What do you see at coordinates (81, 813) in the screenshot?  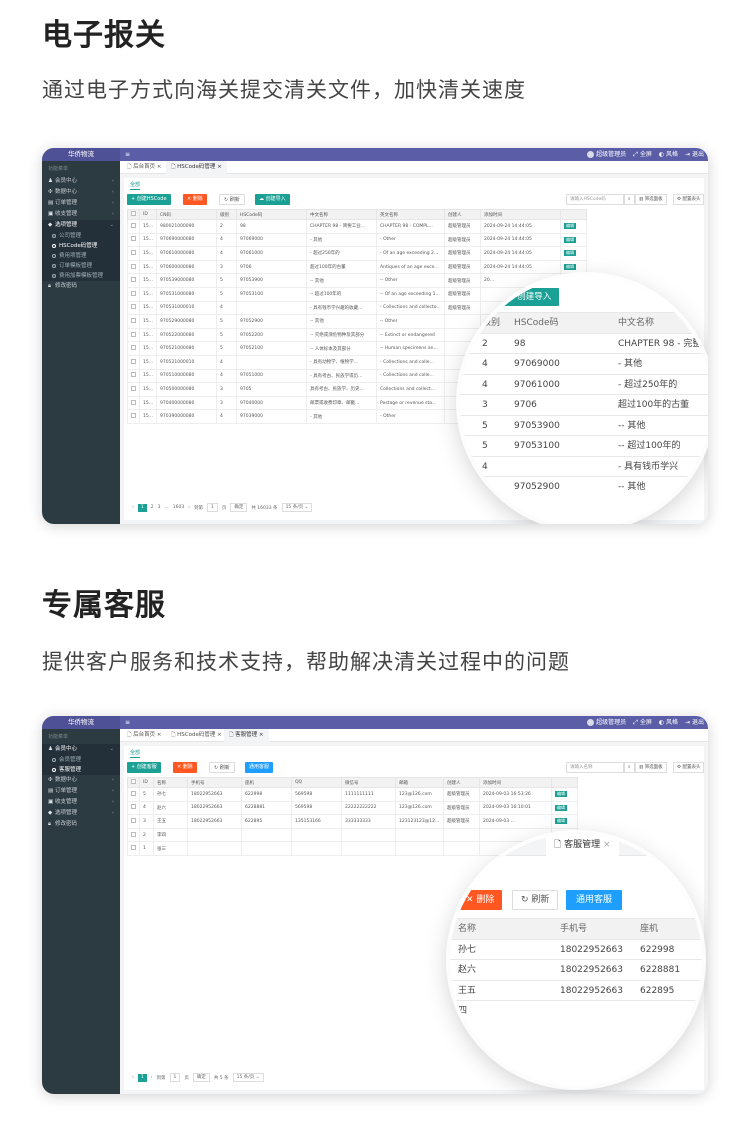 I see `sidebar-item-options: ◆ 选项管理 ‹` at bounding box center [81, 813].